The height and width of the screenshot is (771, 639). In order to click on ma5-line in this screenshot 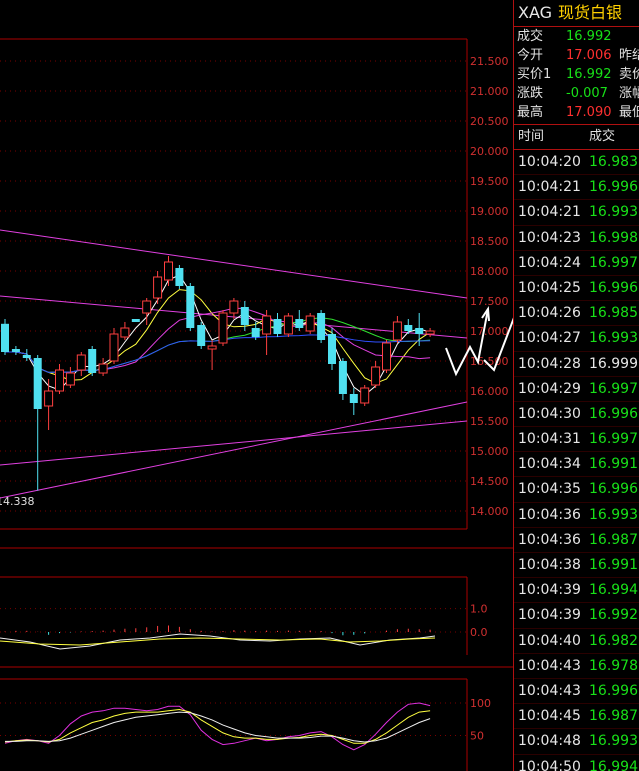, I will do `click(218, 336)`.